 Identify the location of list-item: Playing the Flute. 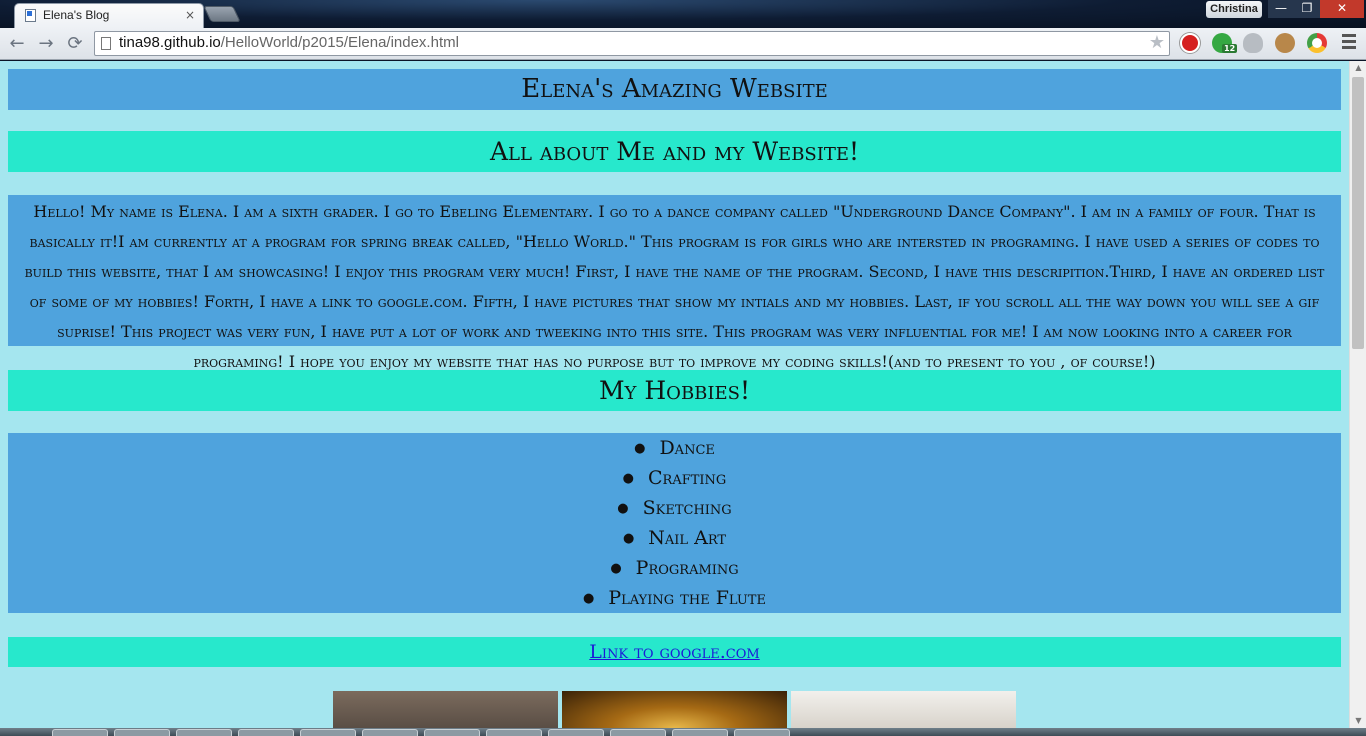
(674, 598).